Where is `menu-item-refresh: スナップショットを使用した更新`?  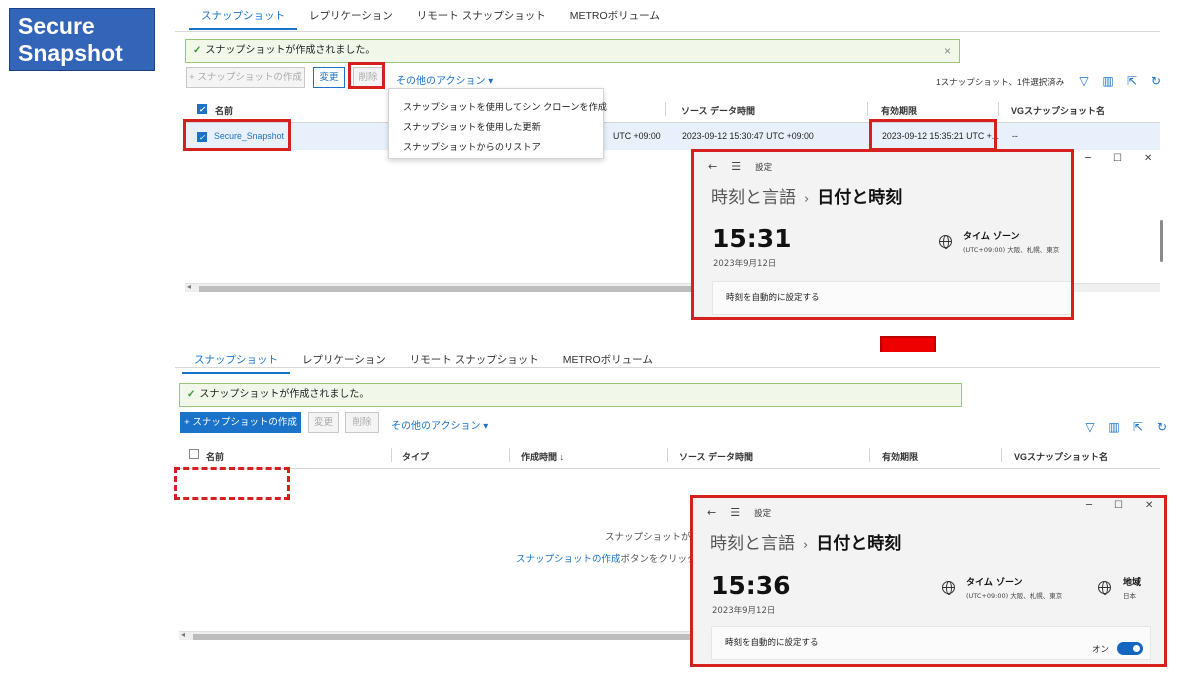
menu-item-refresh: スナップショットを使用した更新 is located at coordinates (472, 126).